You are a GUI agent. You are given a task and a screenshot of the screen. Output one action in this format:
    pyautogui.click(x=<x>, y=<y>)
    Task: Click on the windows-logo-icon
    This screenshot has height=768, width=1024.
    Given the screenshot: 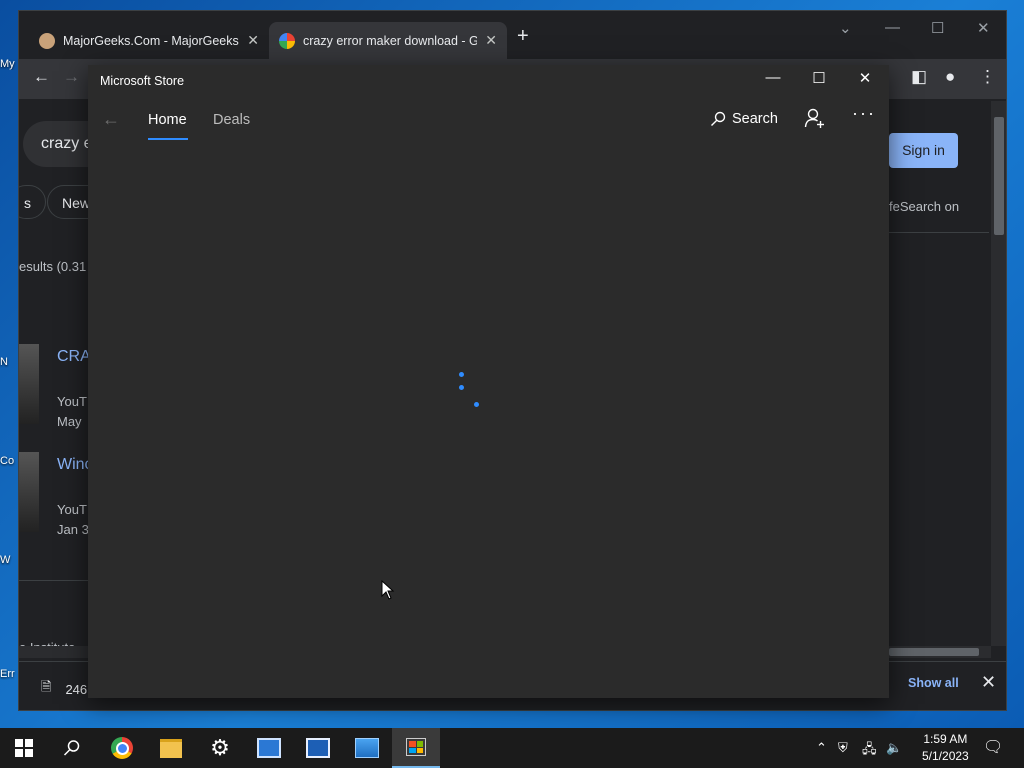 What is the action you would take?
    pyautogui.click(x=24, y=748)
    